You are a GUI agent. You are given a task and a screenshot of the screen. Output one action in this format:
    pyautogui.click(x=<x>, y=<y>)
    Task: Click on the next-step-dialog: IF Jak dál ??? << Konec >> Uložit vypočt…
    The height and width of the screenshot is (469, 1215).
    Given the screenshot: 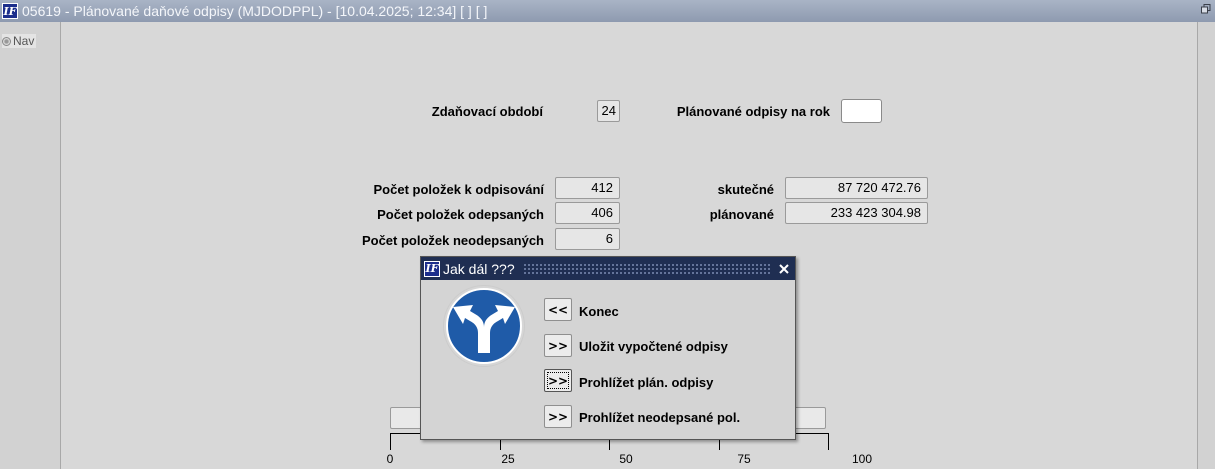 What is the action you would take?
    pyautogui.click(x=608, y=348)
    